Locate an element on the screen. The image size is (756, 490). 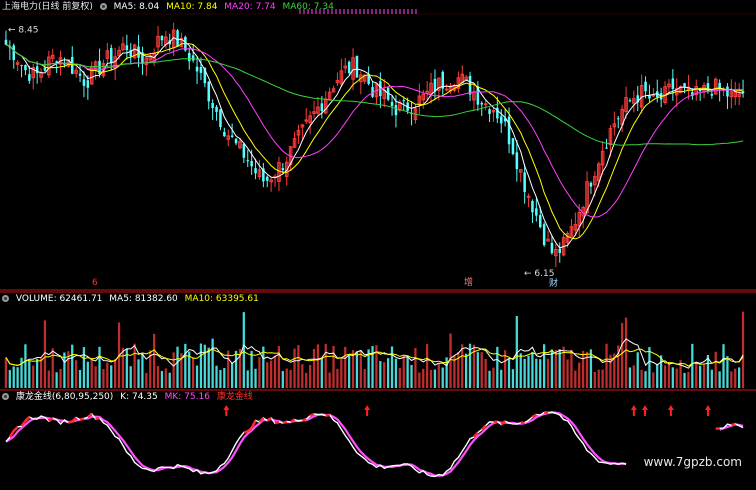
low-price-label: ← 6.15 is located at coordinates (539, 274).